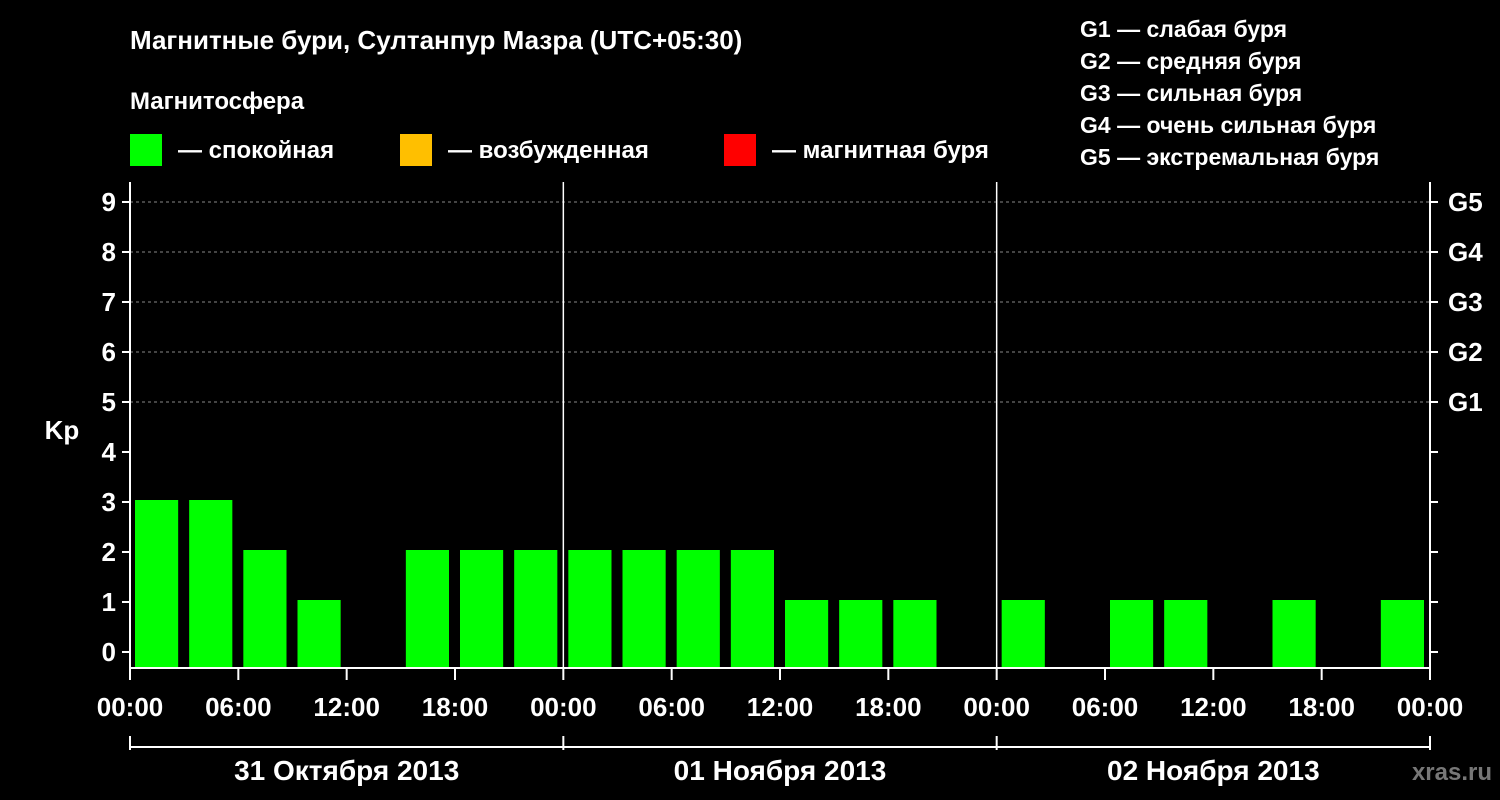 The height and width of the screenshot is (800, 1500). What do you see at coordinates (1228, 125) in the screenshot?
I see `storm-scale-g4: G4 — очень сильная буря` at bounding box center [1228, 125].